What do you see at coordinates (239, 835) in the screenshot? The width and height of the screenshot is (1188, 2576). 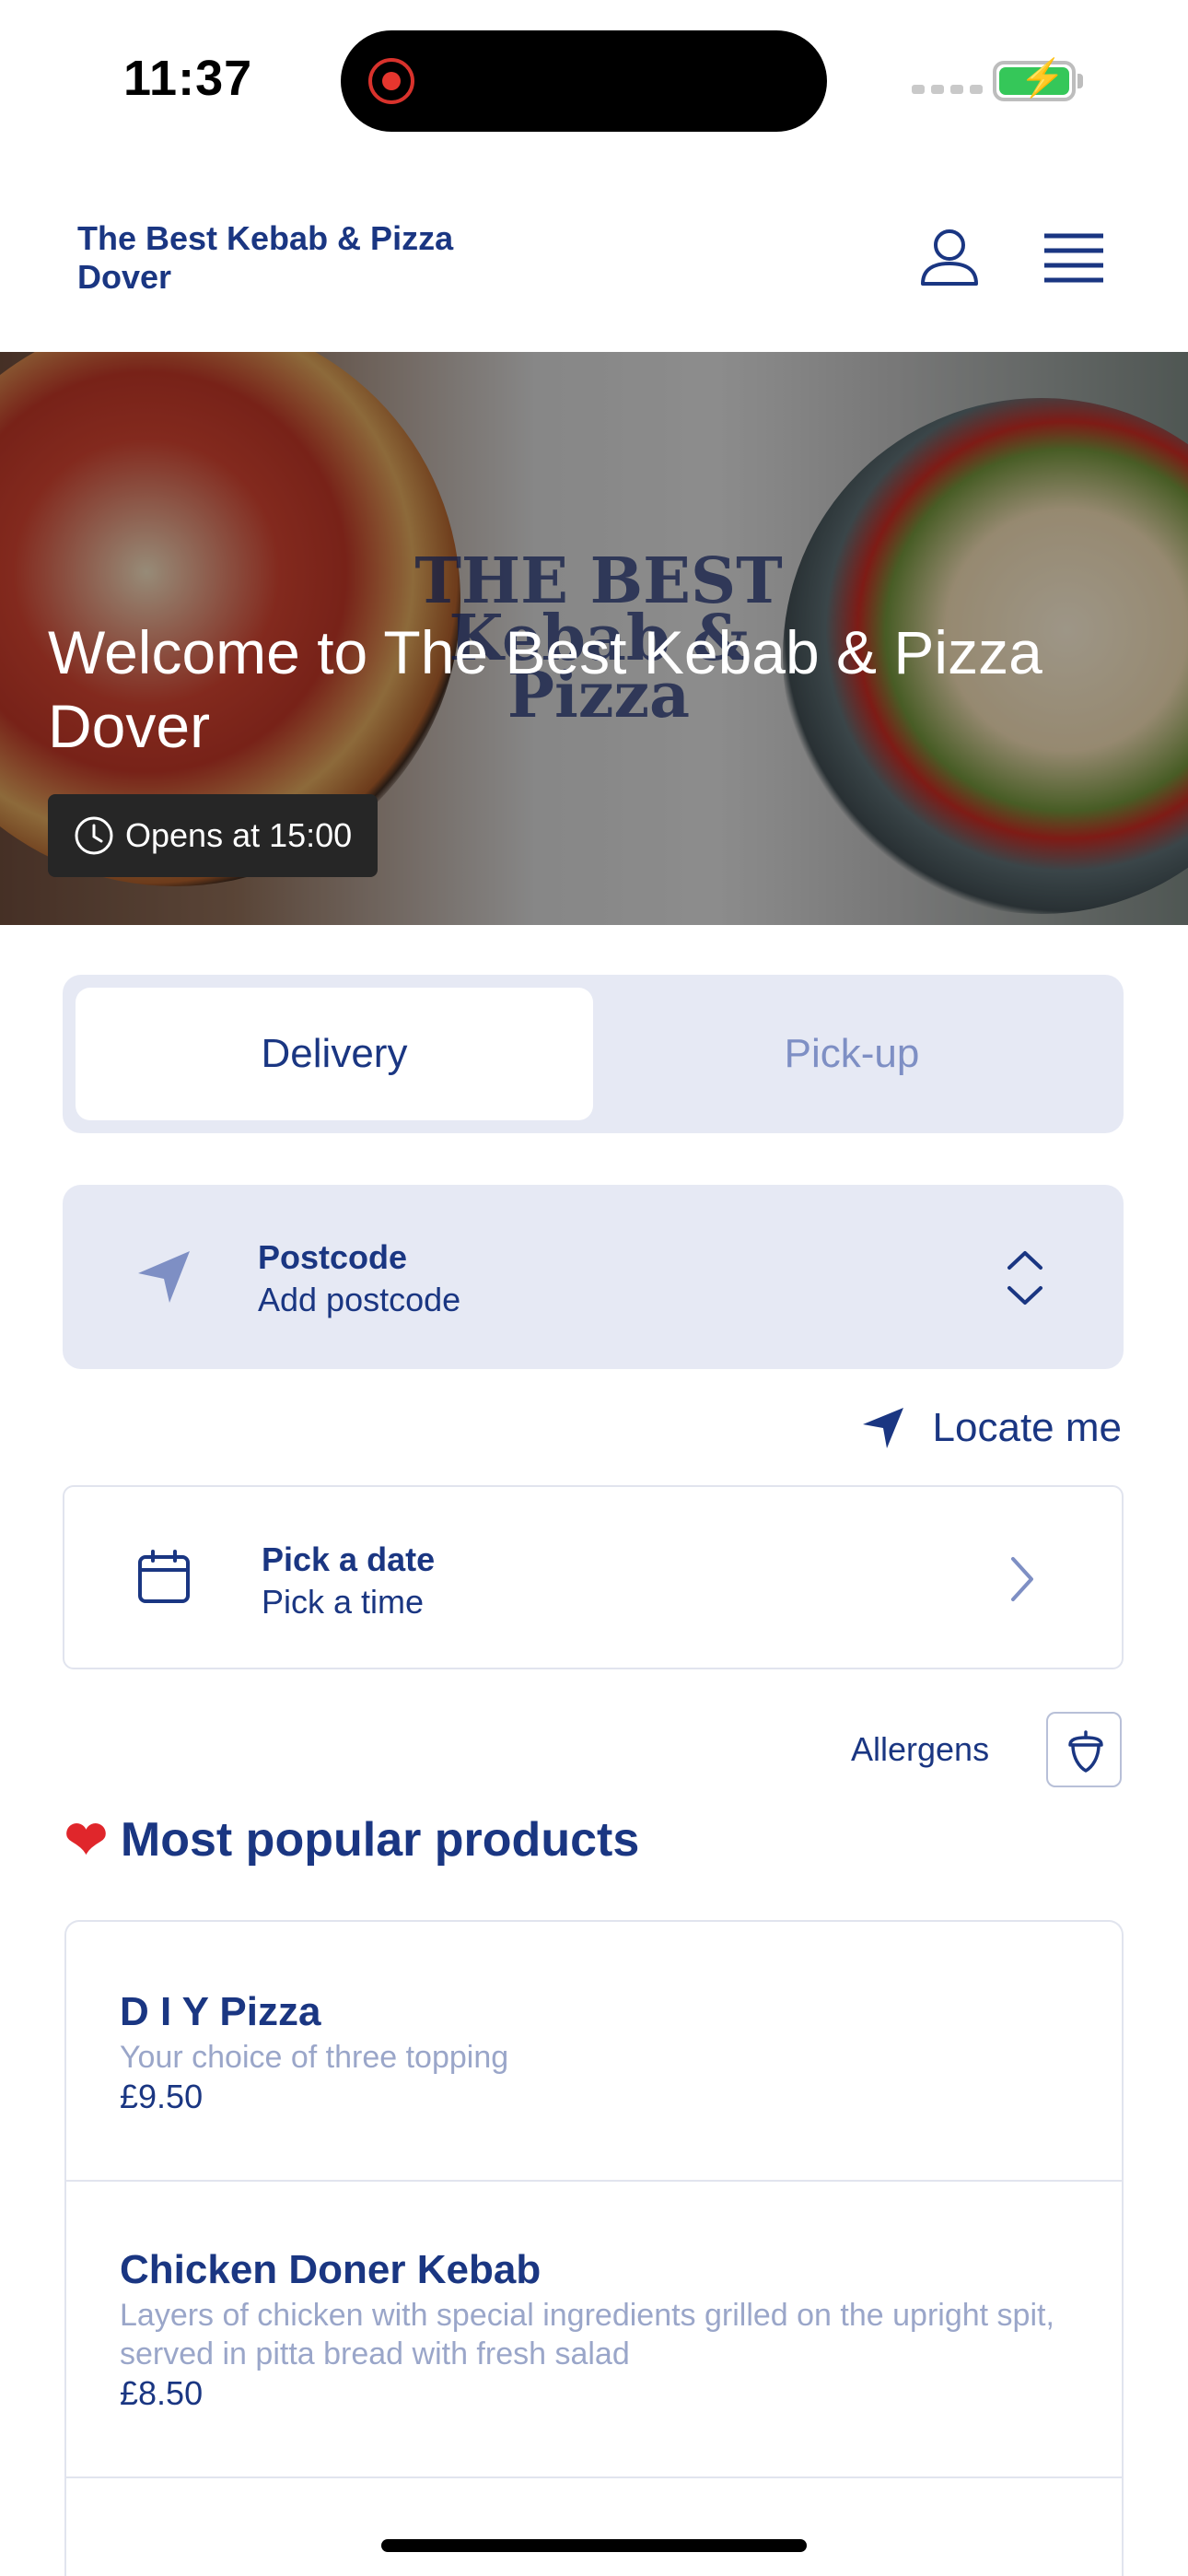 I see `opening-status-text: Opens at 15:00` at bounding box center [239, 835].